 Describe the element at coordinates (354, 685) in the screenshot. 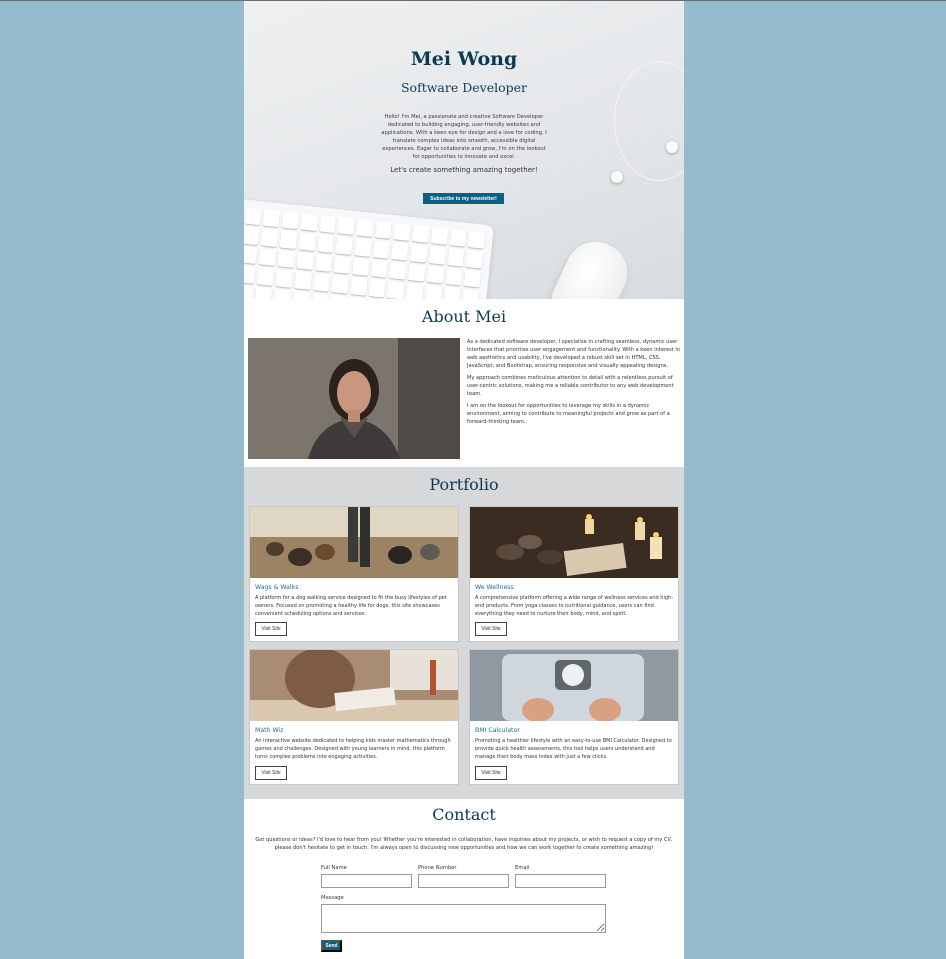

I see `math-study-image` at that location.